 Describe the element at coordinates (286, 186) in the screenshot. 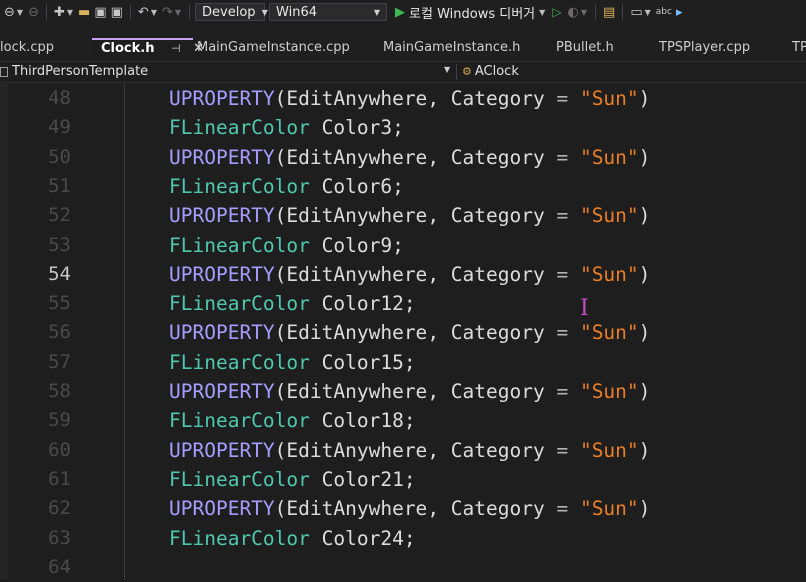

I see `code-text: FLinearColor Color6;` at that location.